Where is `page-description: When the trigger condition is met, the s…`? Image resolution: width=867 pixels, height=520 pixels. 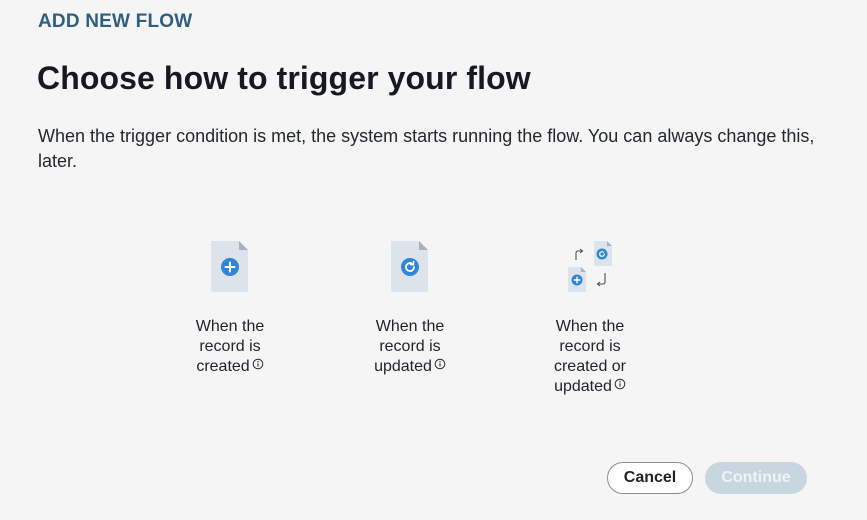
page-description: When the trigger condition is met, the s… is located at coordinates (426, 148).